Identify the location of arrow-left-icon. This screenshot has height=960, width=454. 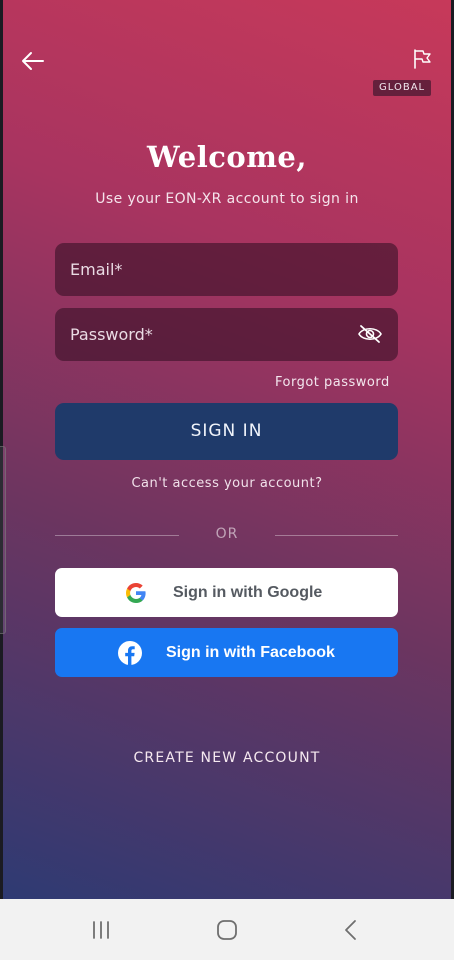
(33, 61).